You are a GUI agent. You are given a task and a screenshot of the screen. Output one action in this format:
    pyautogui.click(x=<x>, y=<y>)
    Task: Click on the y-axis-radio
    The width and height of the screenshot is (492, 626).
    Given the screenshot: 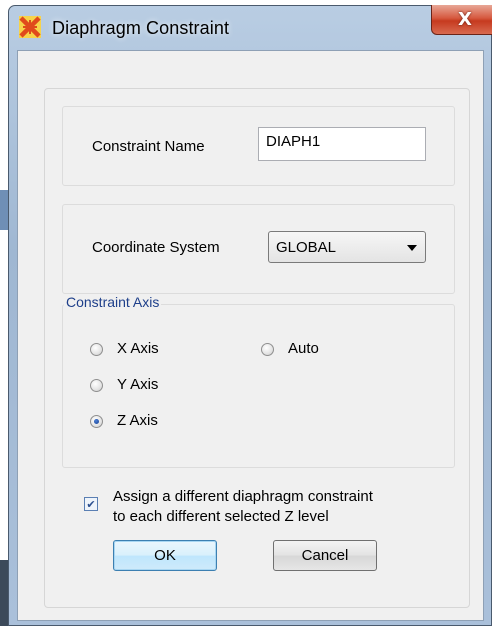 What is the action you would take?
    pyautogui.click(x=96, y=385)
    